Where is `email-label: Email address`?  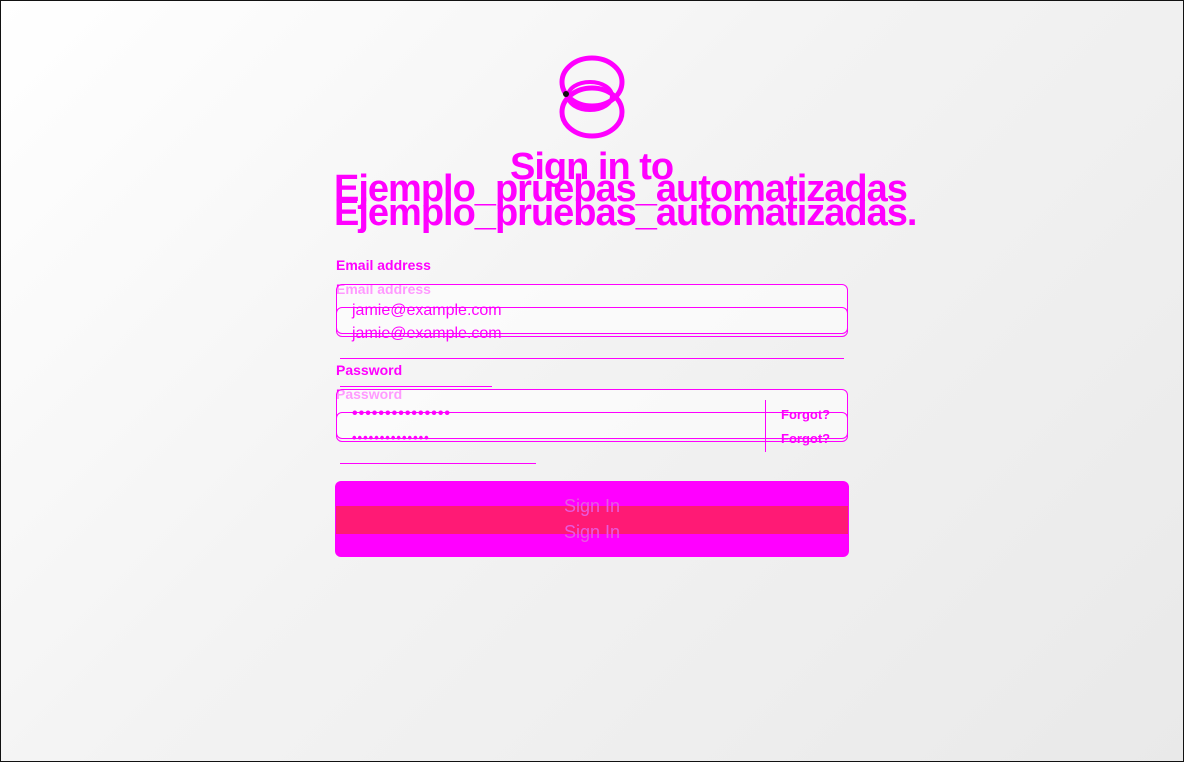 email-label: Email address is located at coordinates (383, 265).